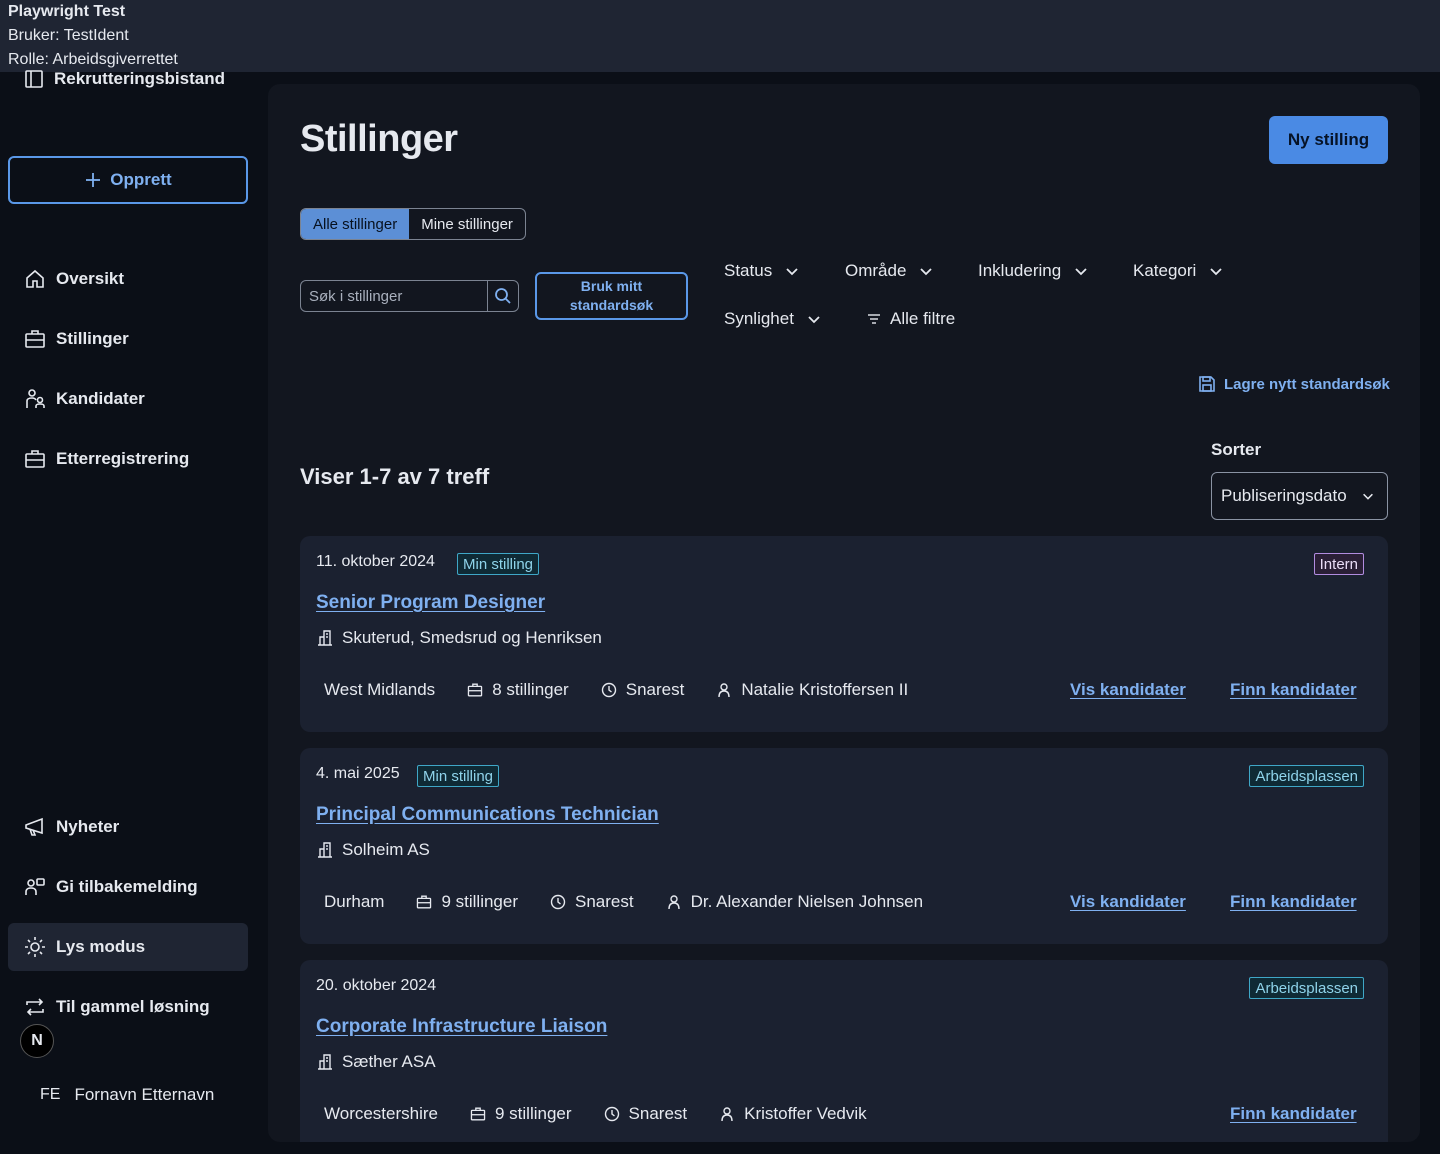 The width and height of the screenshot is (1440, 1154). What do you see at coordinates (1033, 271) in the screenshot?
I see `filter-inkludering: Inkludering` at bounding box center [1033, 271].